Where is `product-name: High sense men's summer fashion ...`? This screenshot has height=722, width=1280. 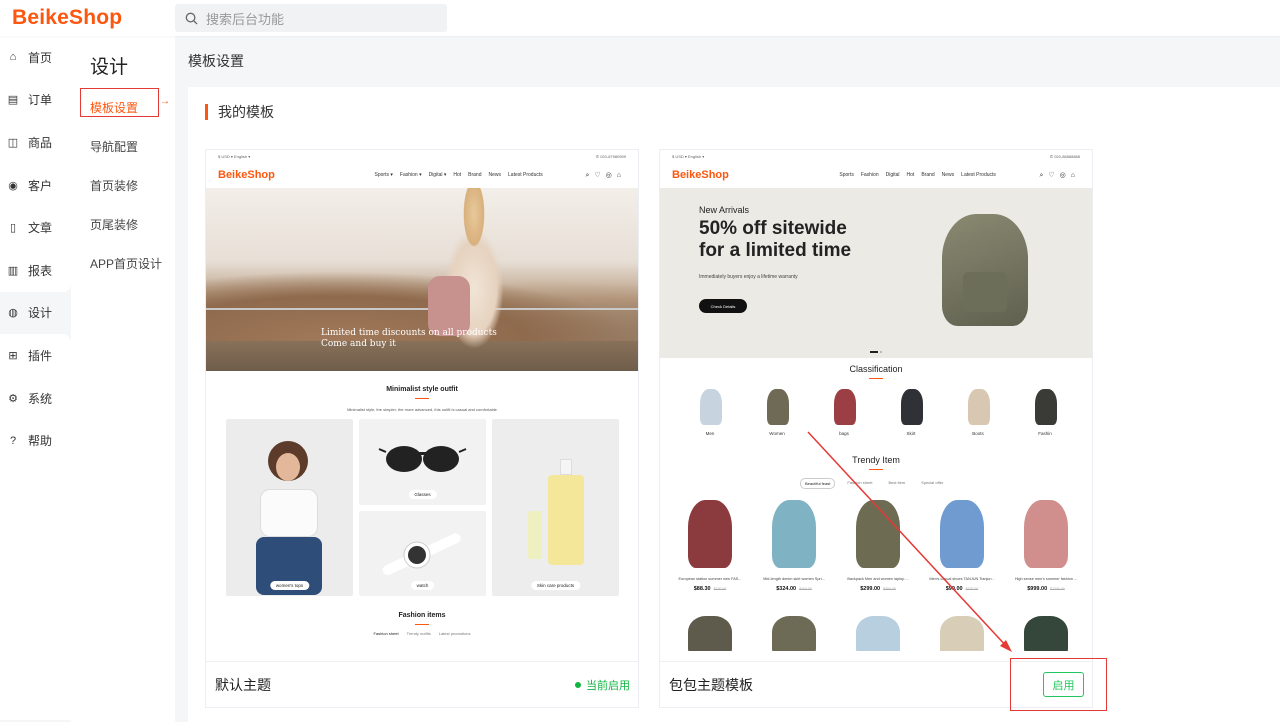
product-name: High sense men's summer fashion ... is located at coordinates (1046, 579).